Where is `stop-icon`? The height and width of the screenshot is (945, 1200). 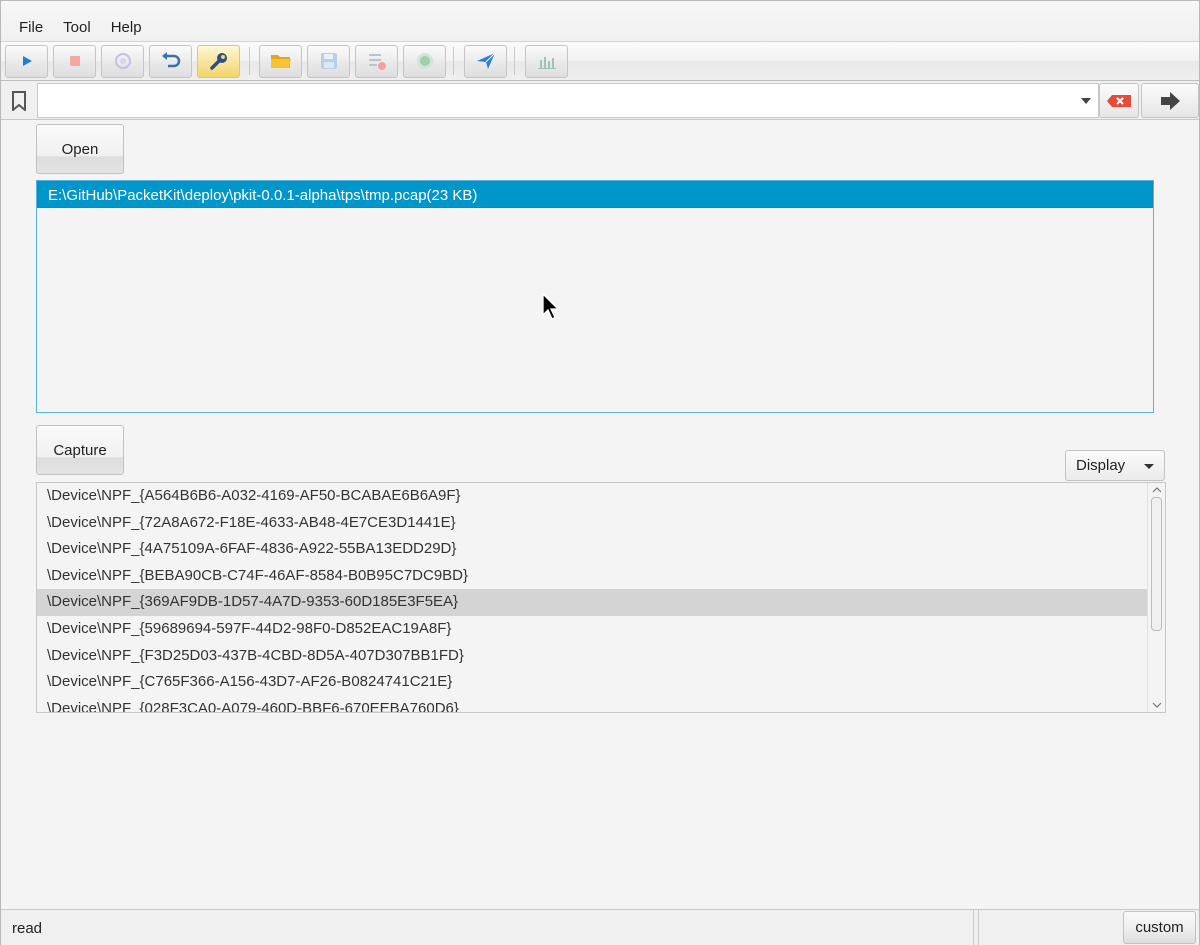 stop-icon is located at coordinates (74, 61).